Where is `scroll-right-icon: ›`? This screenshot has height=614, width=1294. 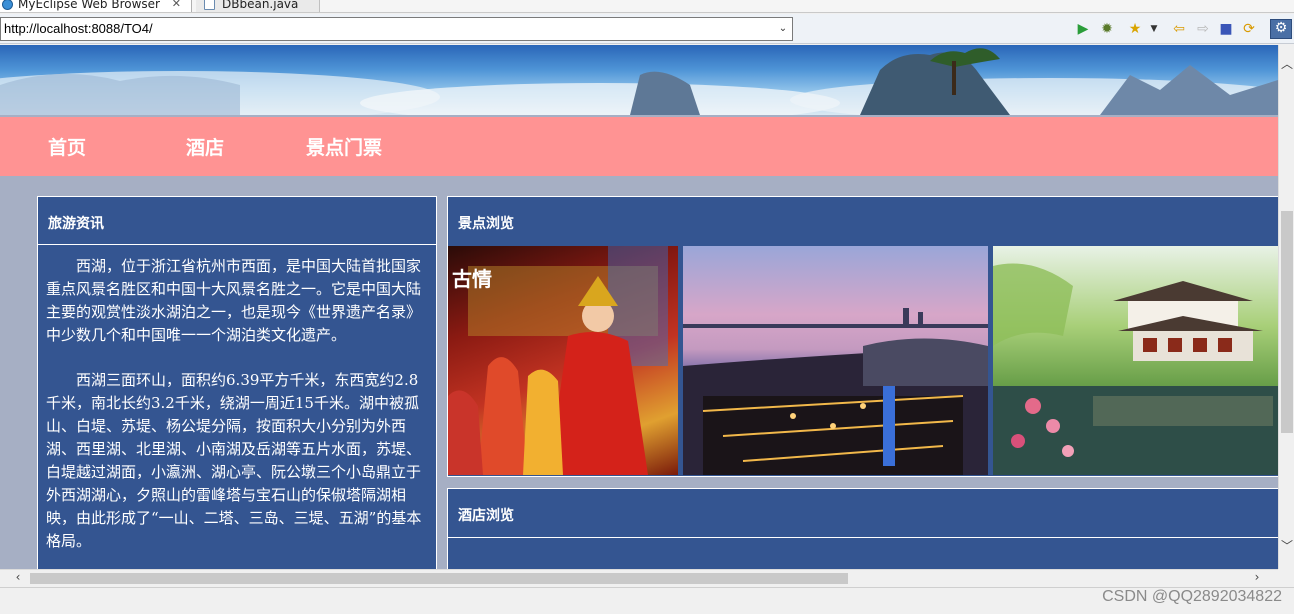
scroll-right-icon: › is located at coordinates (1257, 577).